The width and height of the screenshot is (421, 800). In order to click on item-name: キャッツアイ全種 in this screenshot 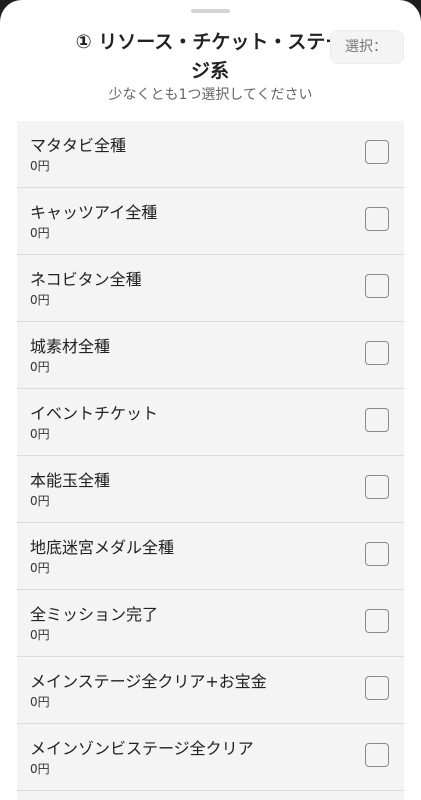, I will do `click(94, 212)`.